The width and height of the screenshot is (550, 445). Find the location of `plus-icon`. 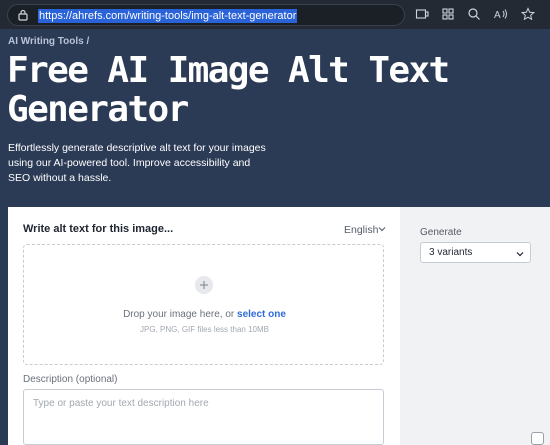

plus-icon is located at coordinates (204, 285).